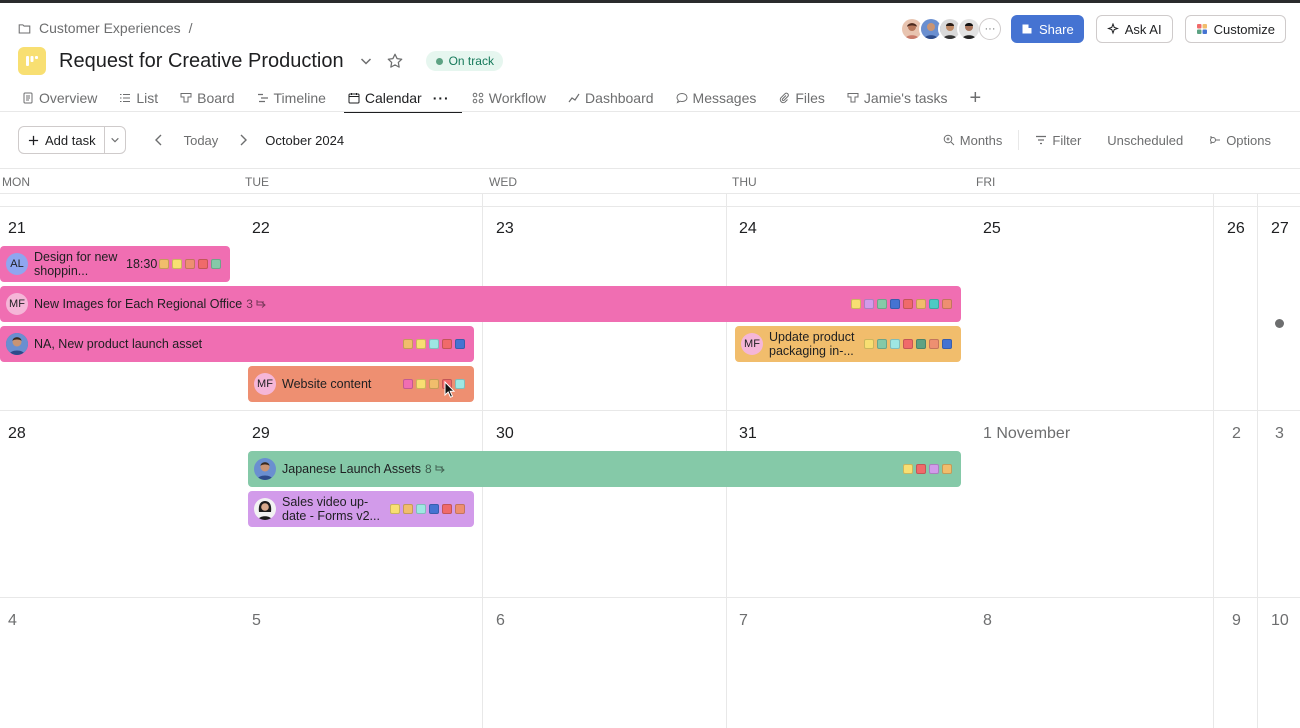 Image resolution: width=1300 pixels, height=728 pixels. I want to click on day-number: 6, so click(500, 621).